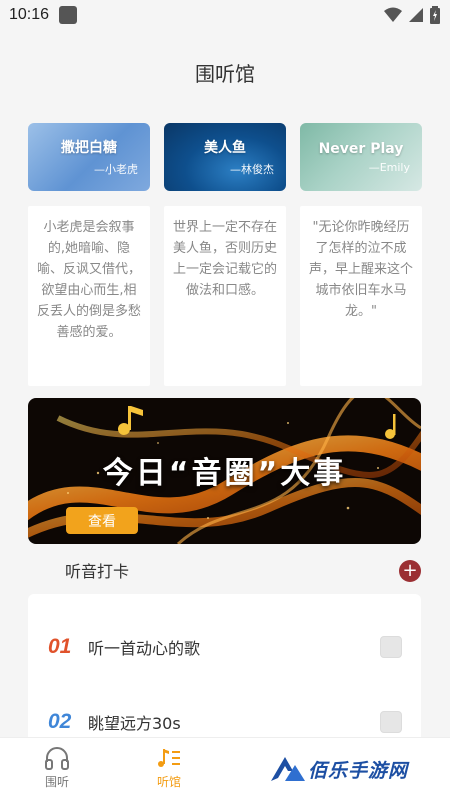  Describe the element at coordinates (410, 571) in the screenshot. I see `add-task-button: +` at that location.